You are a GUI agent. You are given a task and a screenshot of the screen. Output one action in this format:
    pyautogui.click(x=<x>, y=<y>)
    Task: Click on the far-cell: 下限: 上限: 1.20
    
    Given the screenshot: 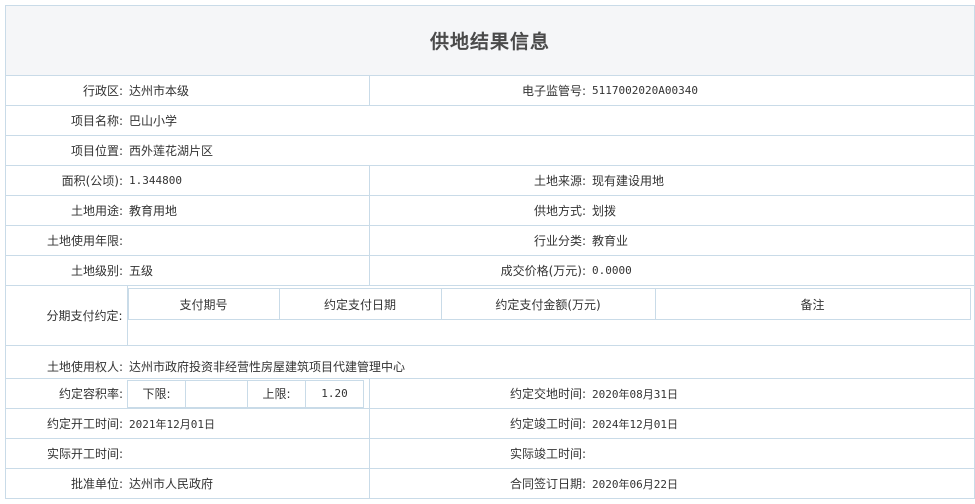 What is the action you would take?
    pyautogui.click(x=248, y=393)
    